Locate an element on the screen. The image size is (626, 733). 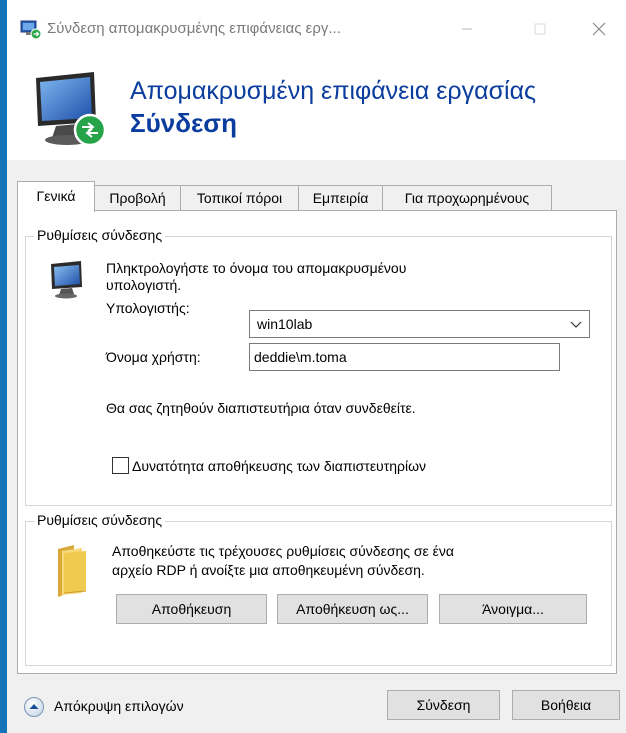
header-title: Απομακρυσμένη επιφάνεια εργασίας is located at coordinates (333, 91).